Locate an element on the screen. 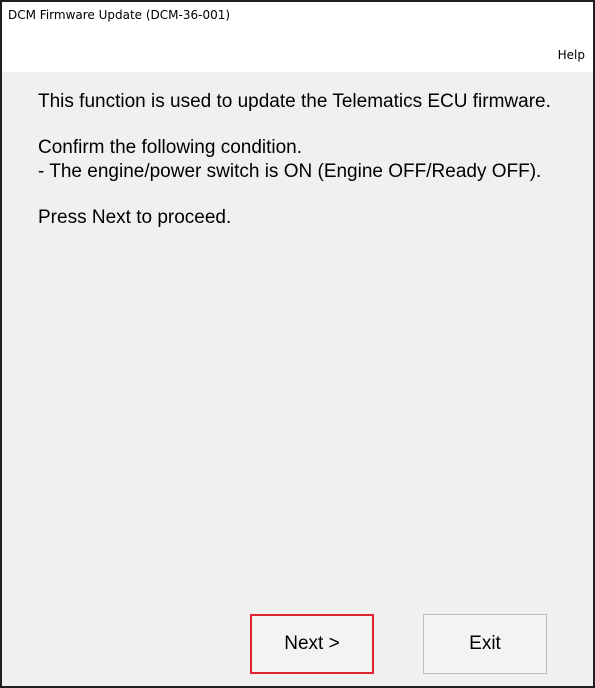  next-button: Next > is located at coordinates (312, 644).